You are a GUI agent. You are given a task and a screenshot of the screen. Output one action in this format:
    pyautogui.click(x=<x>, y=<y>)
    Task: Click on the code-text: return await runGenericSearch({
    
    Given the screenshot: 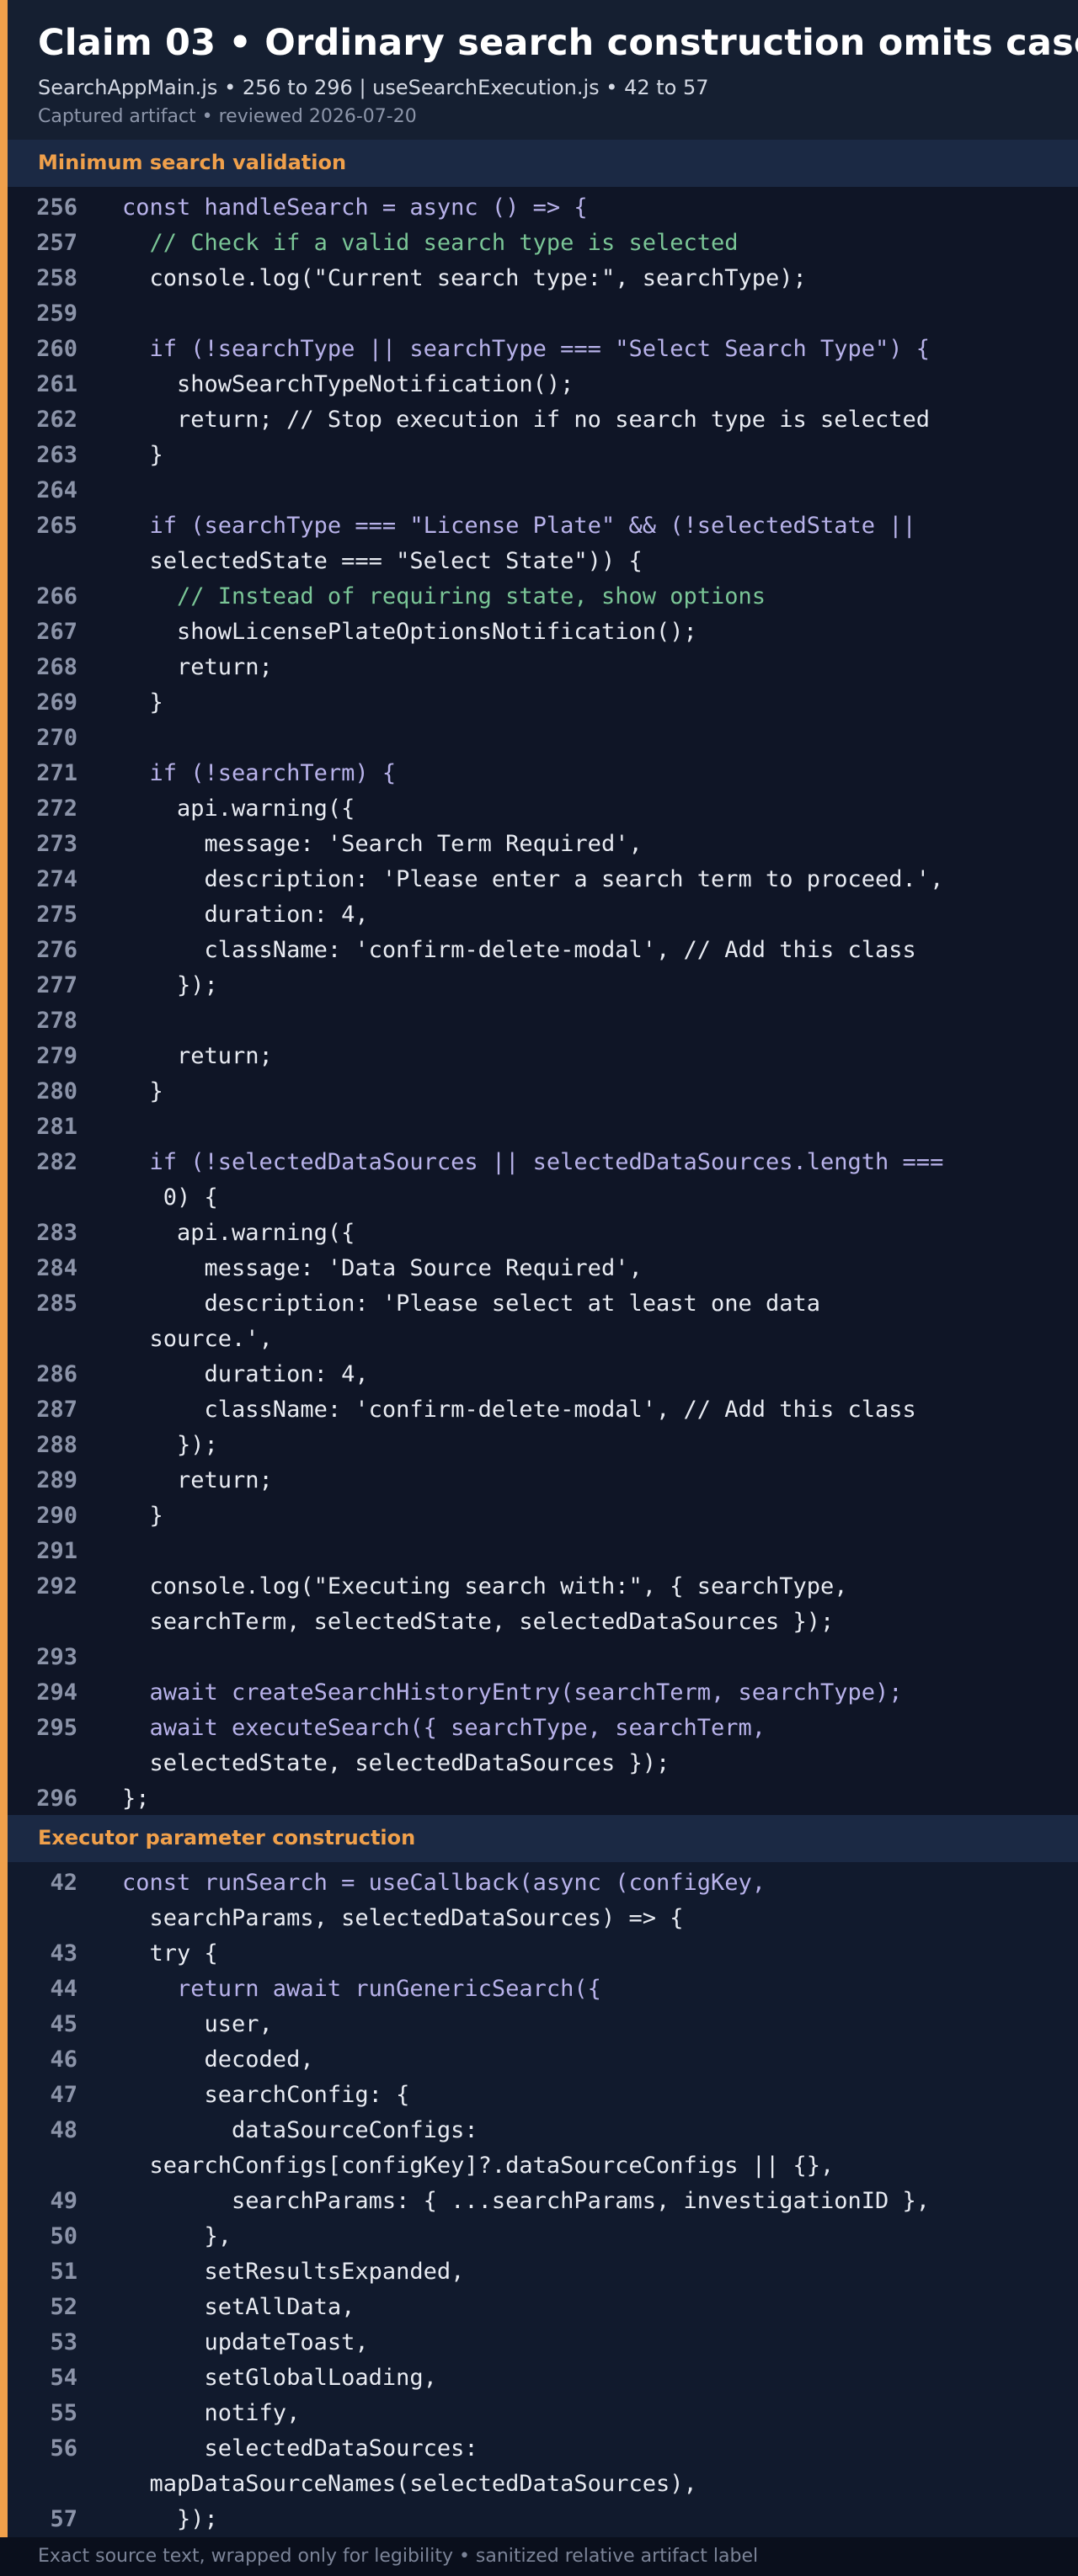 What is the action you would take?
    pyautogui.click(x=361, y=1989)
    